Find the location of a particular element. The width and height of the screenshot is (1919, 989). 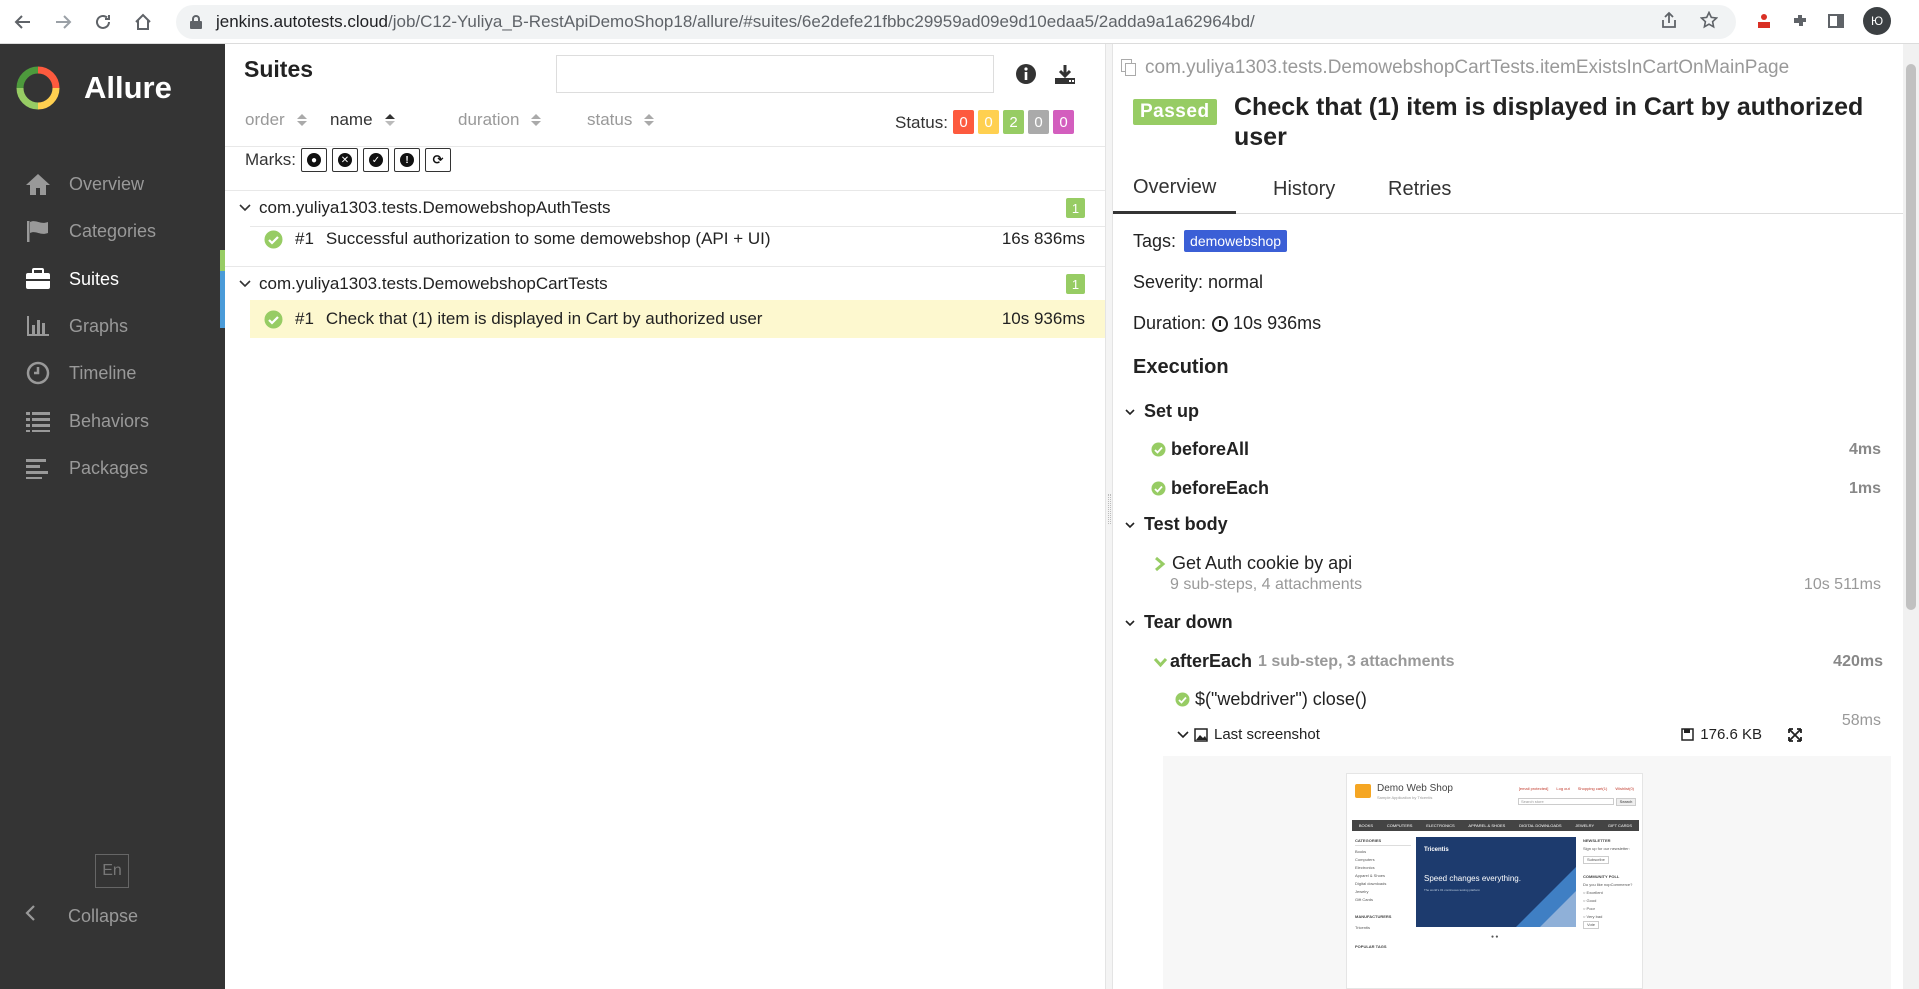

profile-avatar: Ю is located at coordinates (1877, 21).